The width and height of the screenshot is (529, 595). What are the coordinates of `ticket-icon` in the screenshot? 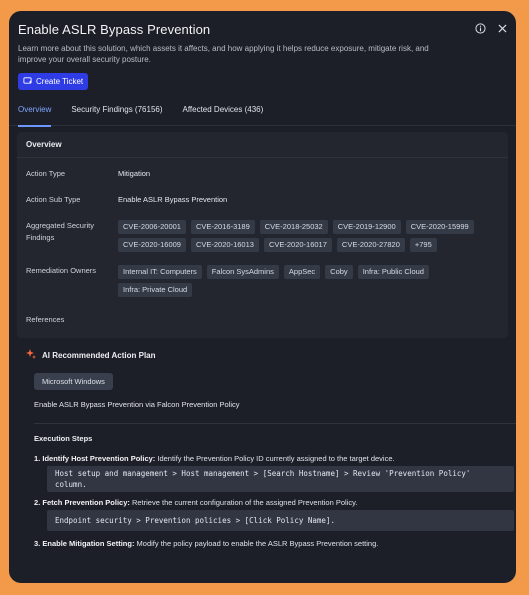 It's located at (27, 81).